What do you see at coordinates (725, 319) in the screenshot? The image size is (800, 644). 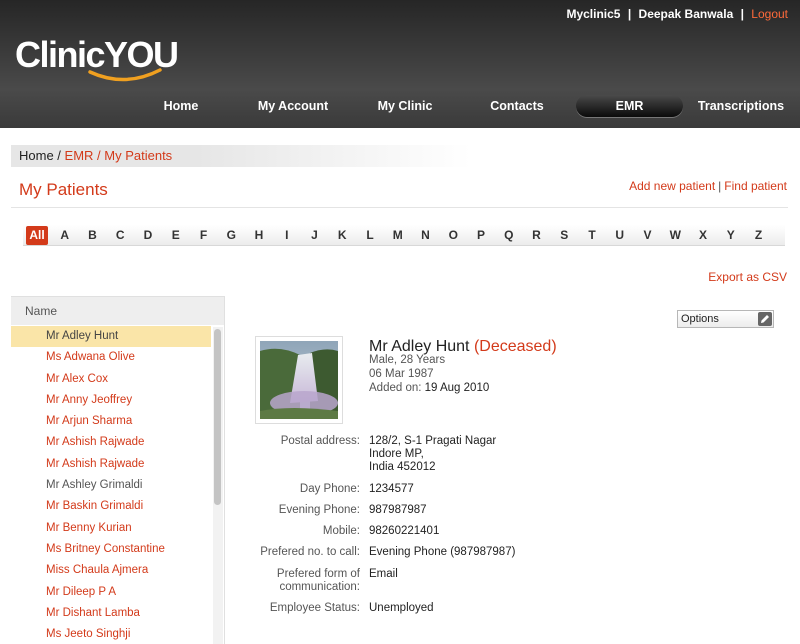 I see `options-dropdown: Options` at bounding box center [725, 319].